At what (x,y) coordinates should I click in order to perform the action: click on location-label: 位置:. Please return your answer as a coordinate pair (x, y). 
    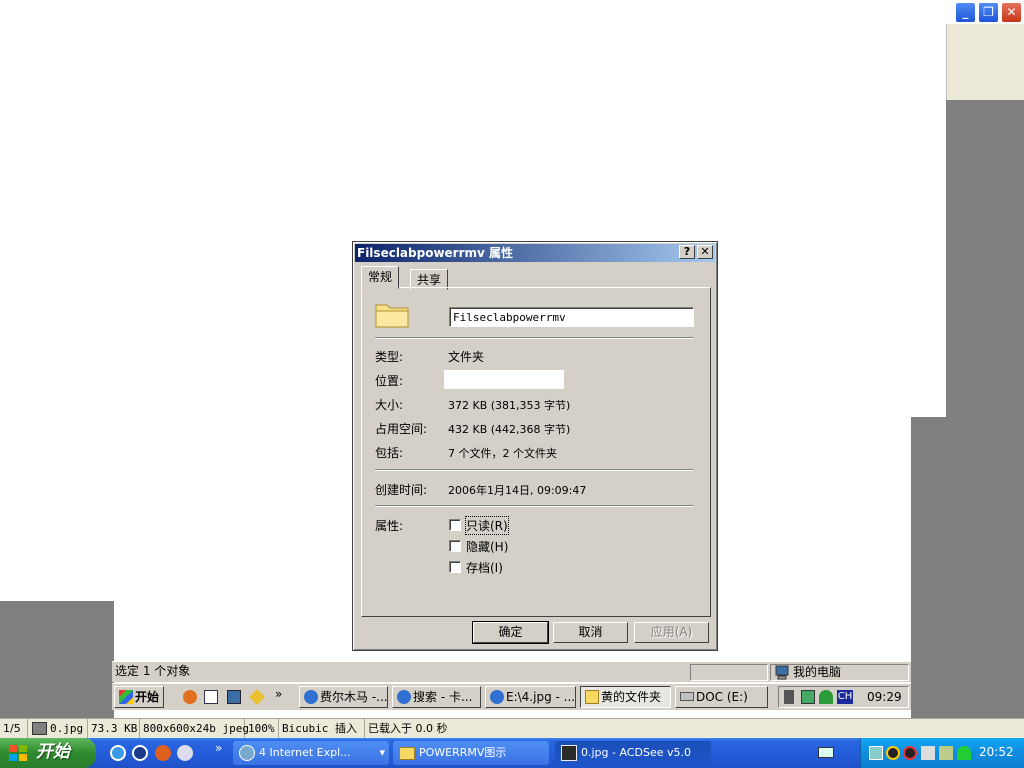
    Looking at the image, I should click on (389, 381).